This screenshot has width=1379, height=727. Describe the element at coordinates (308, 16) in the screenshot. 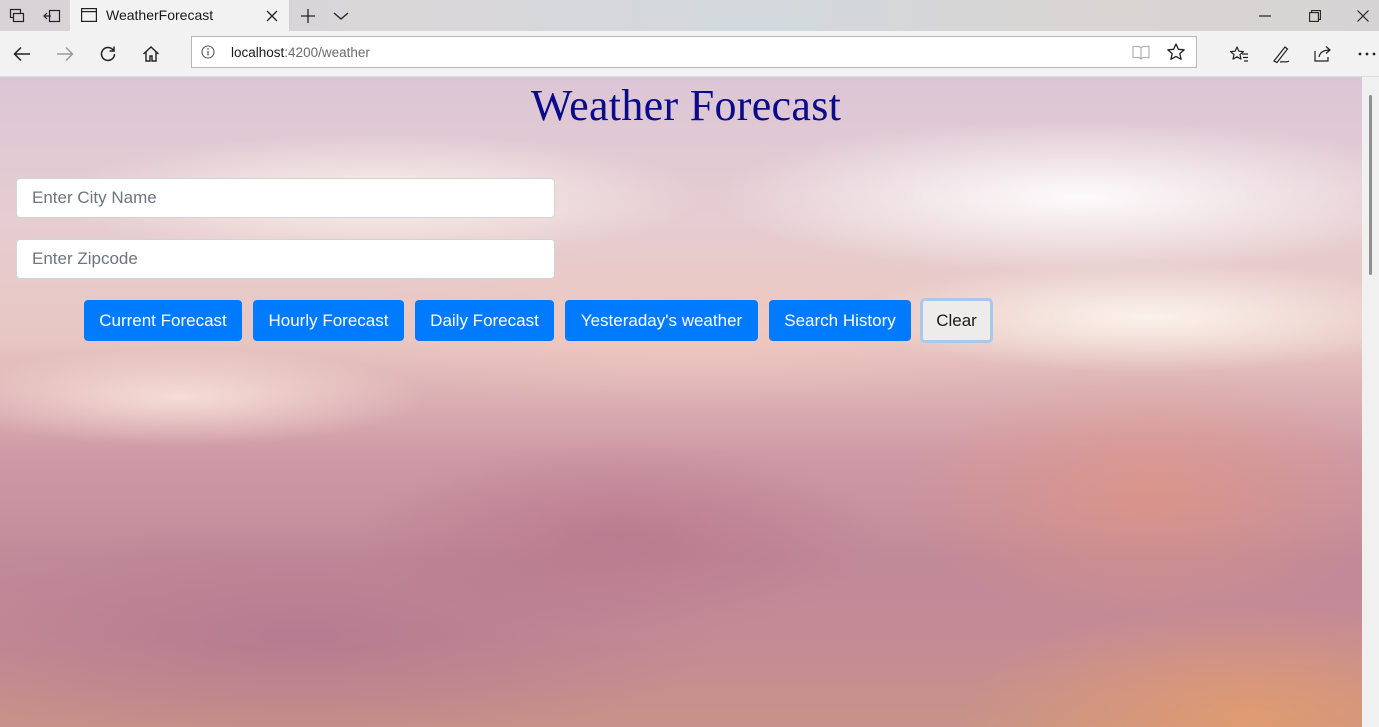

I see `new-tab-icon` at that location.